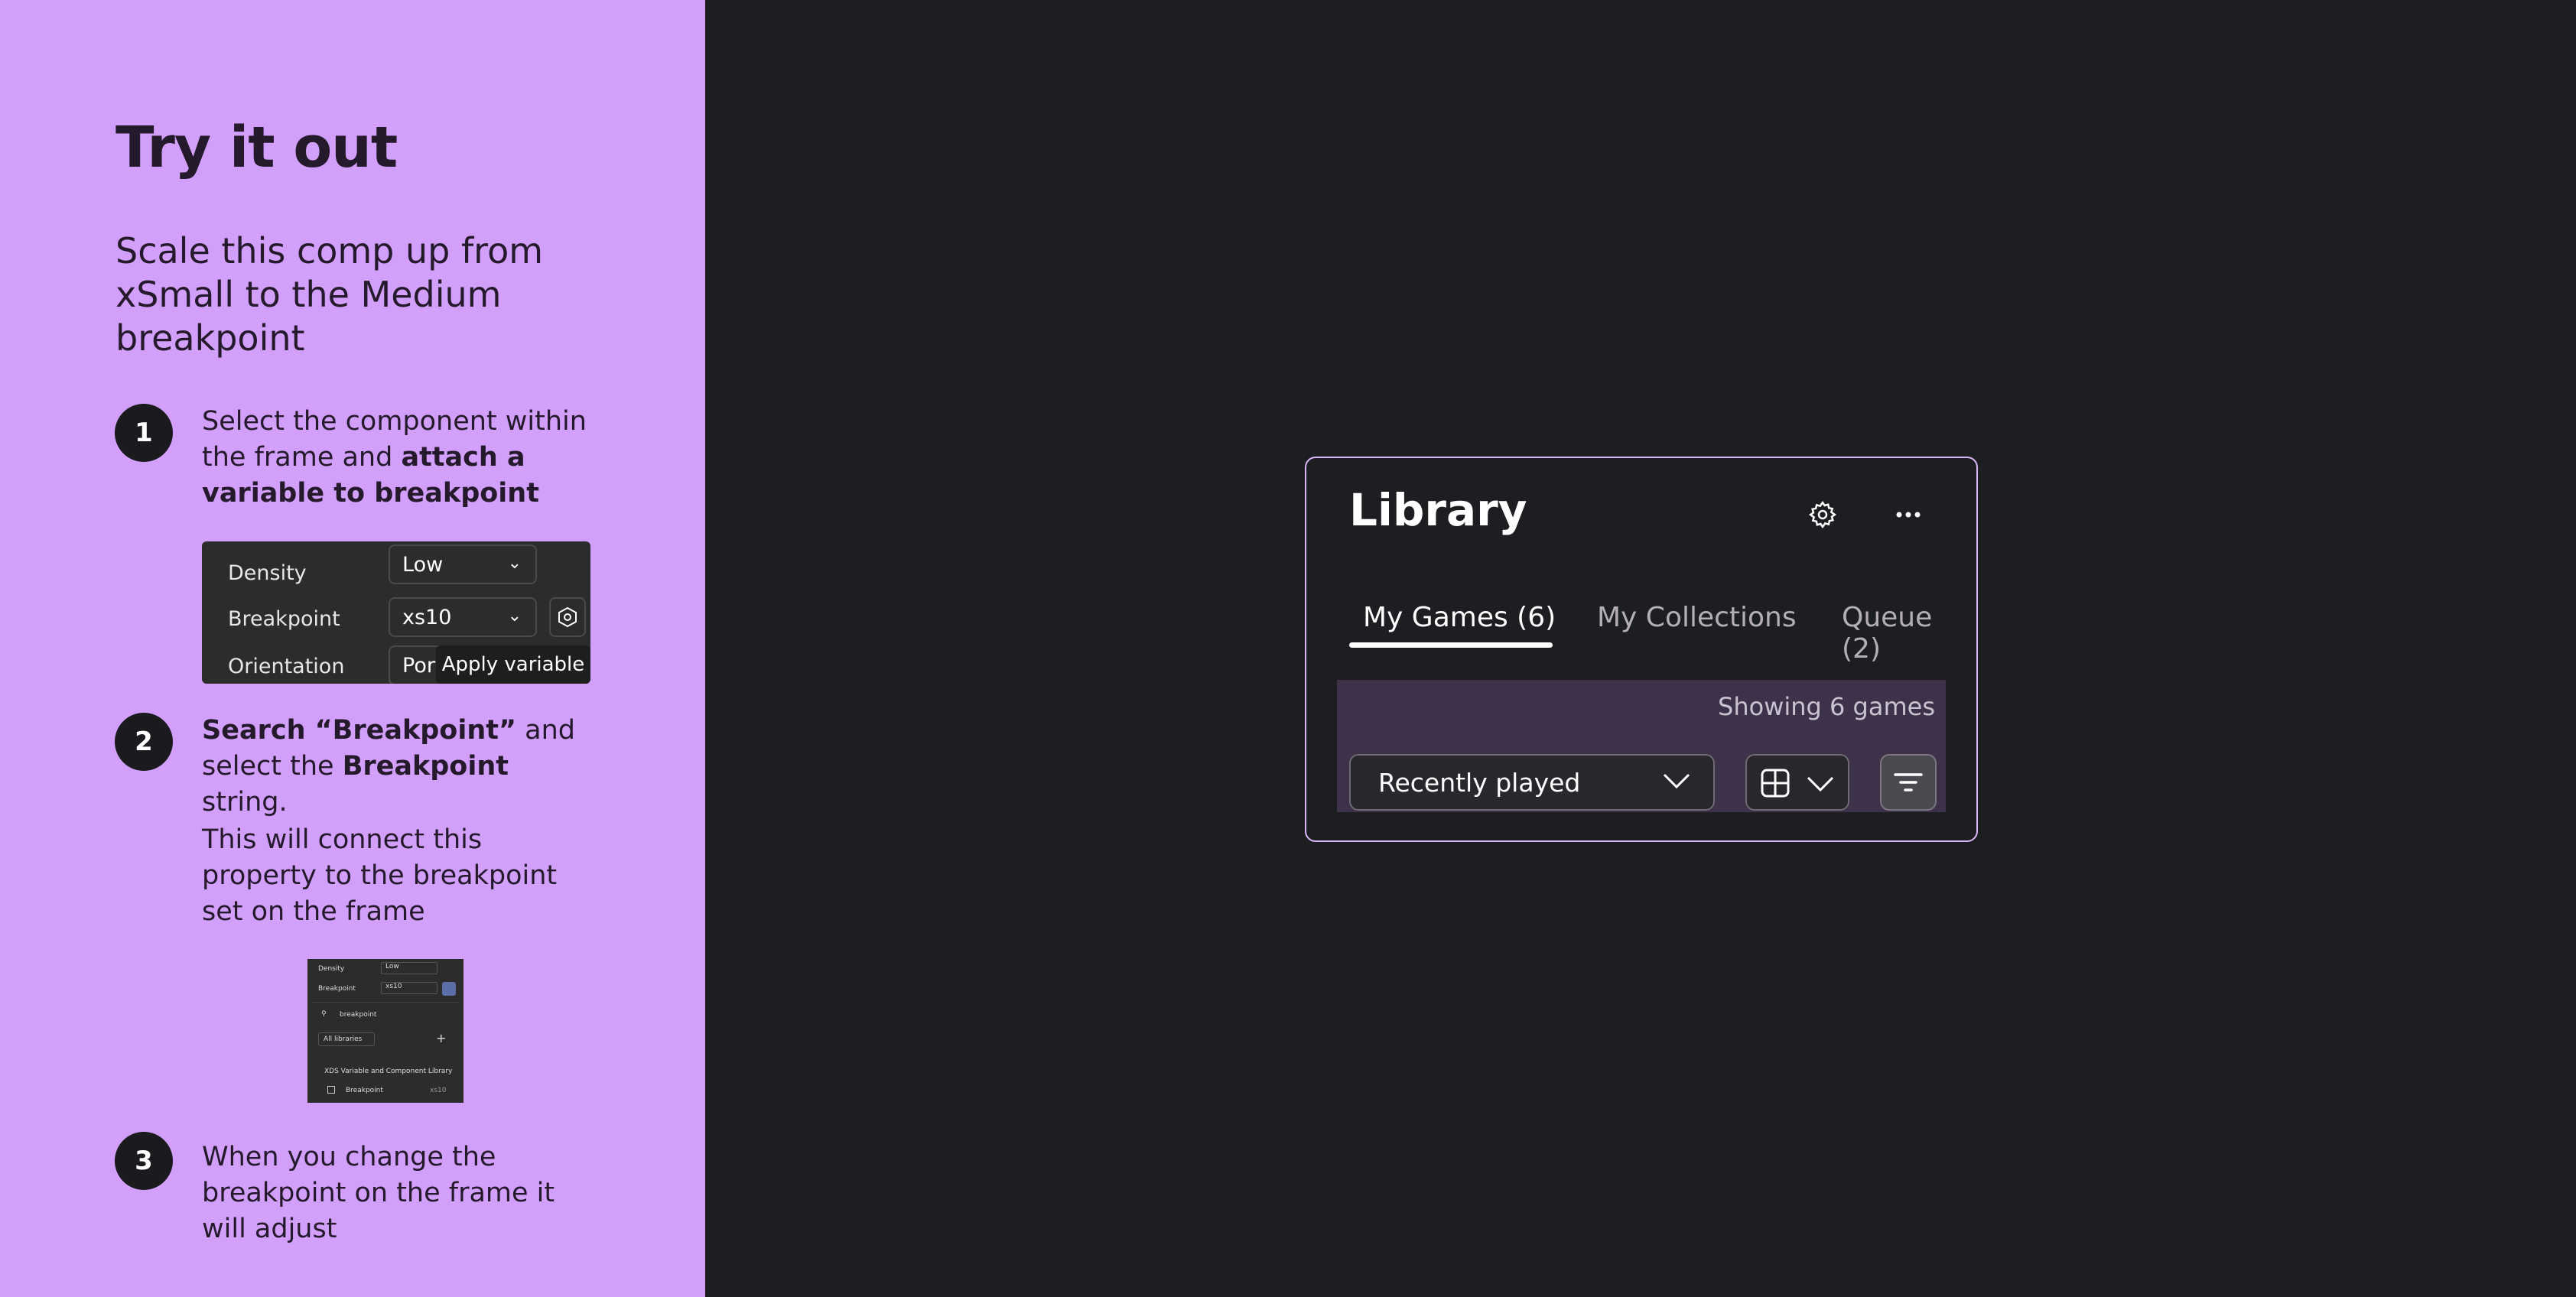 Image resolution: width=2576 pixels, height=1297 pixels. I want to click on sort-dropdown-label: Recently played, so click(1479, 782).